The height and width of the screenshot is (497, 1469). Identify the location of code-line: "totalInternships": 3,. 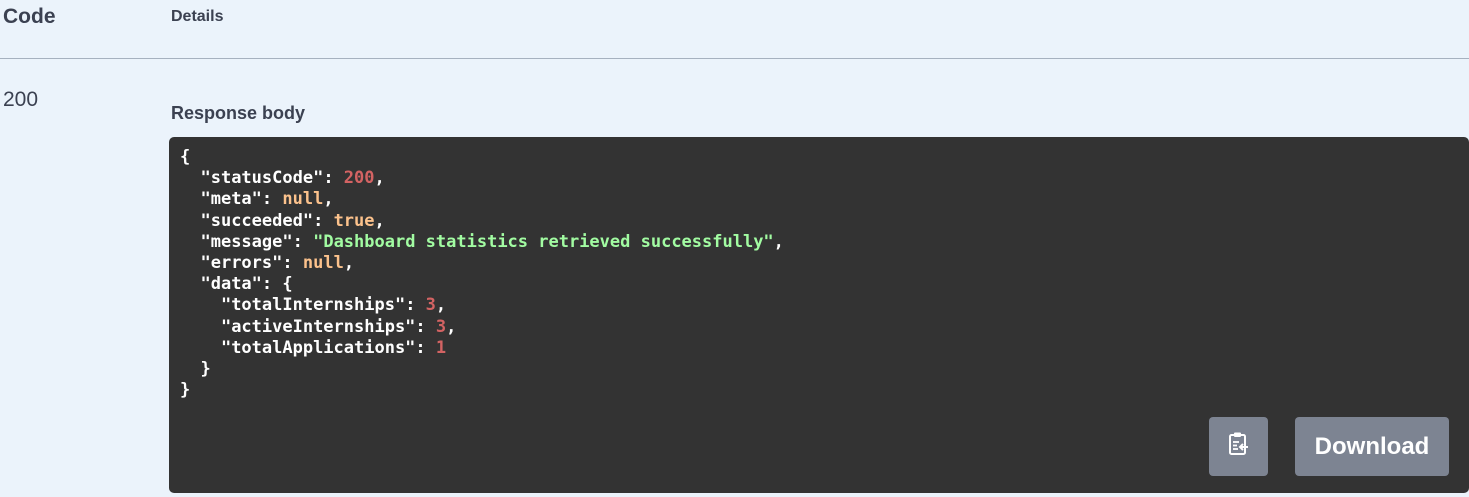
(313, 305).